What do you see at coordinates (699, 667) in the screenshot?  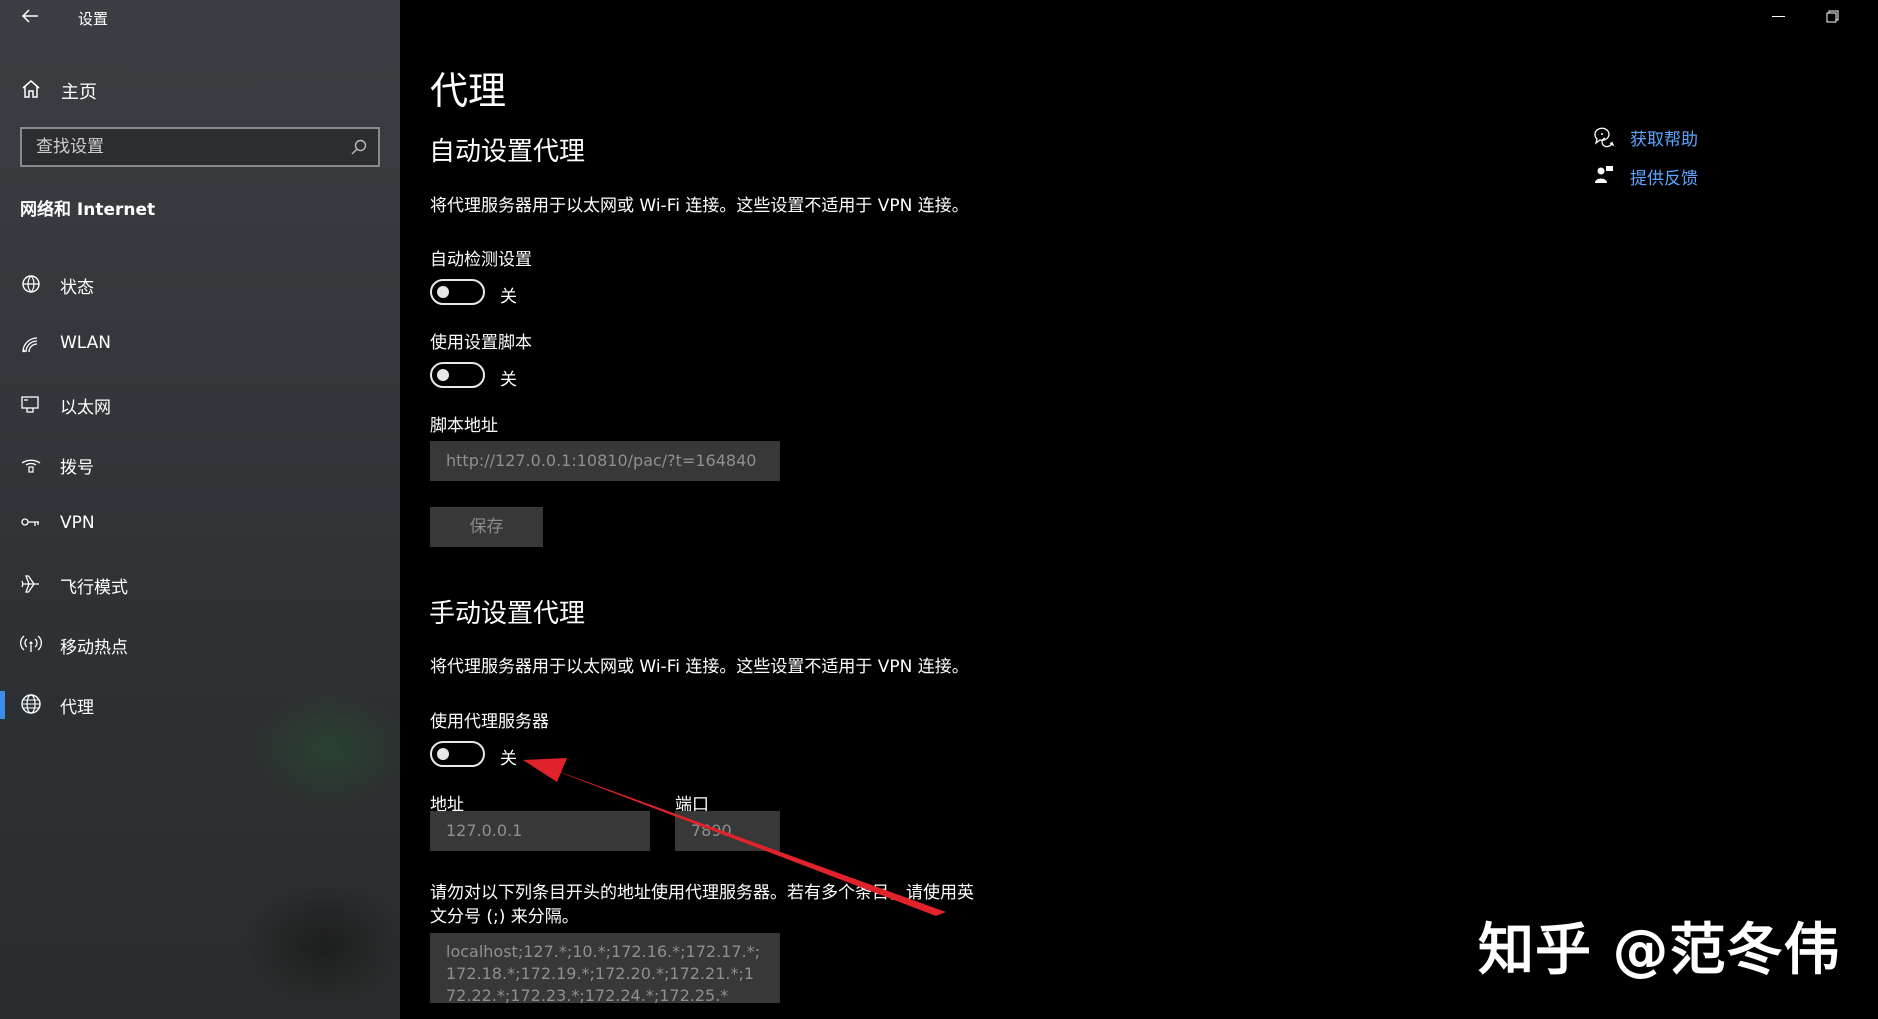 I see `manual-proxy-description: 将代理服务器用于以太网或 Wi-Fi 连接。这些设置不适用于 VPN 连接。` at bounding box center [699, 667].